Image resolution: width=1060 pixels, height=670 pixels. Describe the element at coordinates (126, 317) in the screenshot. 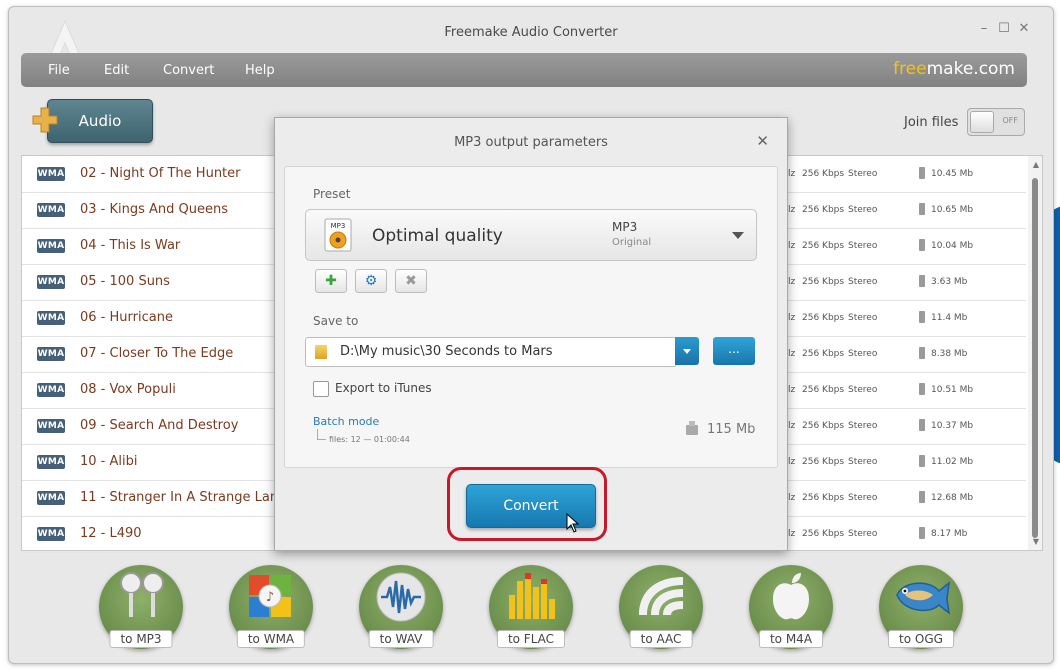

I see `file-name: 06 - Hurricane` at that location.